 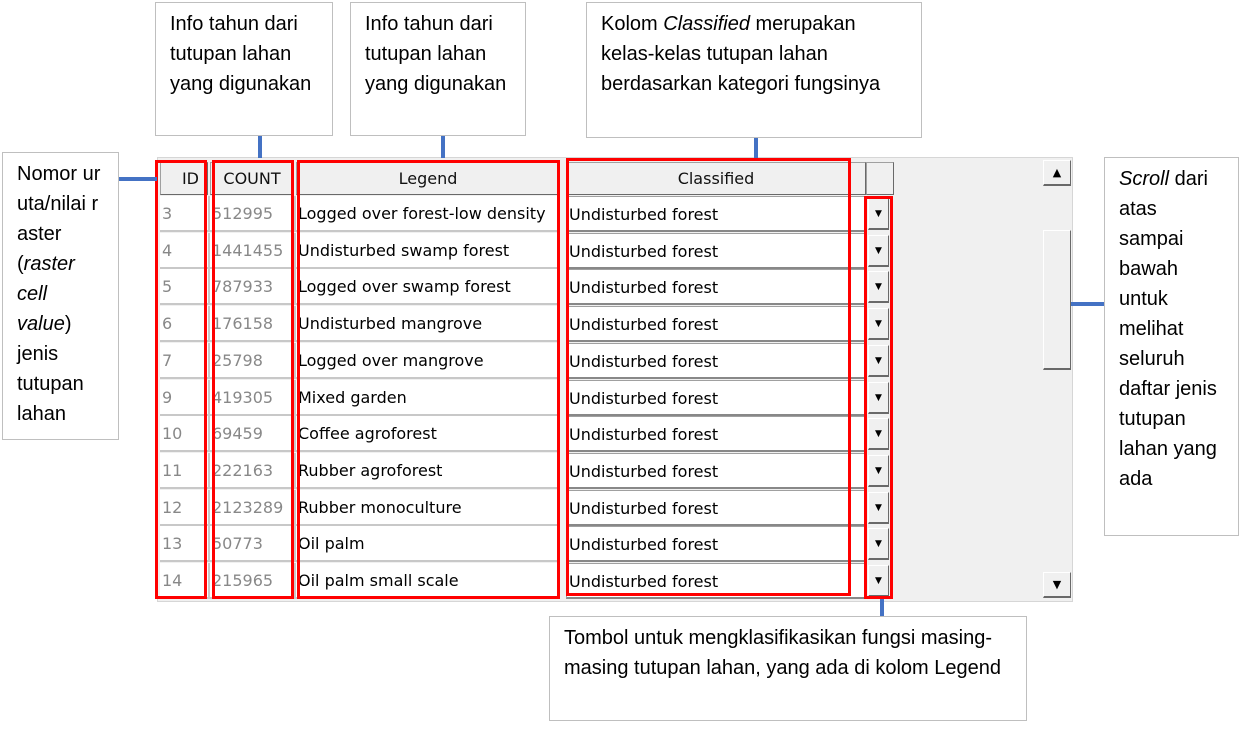 I want to click on highlight-classified-column, so click(x=708, y=377).